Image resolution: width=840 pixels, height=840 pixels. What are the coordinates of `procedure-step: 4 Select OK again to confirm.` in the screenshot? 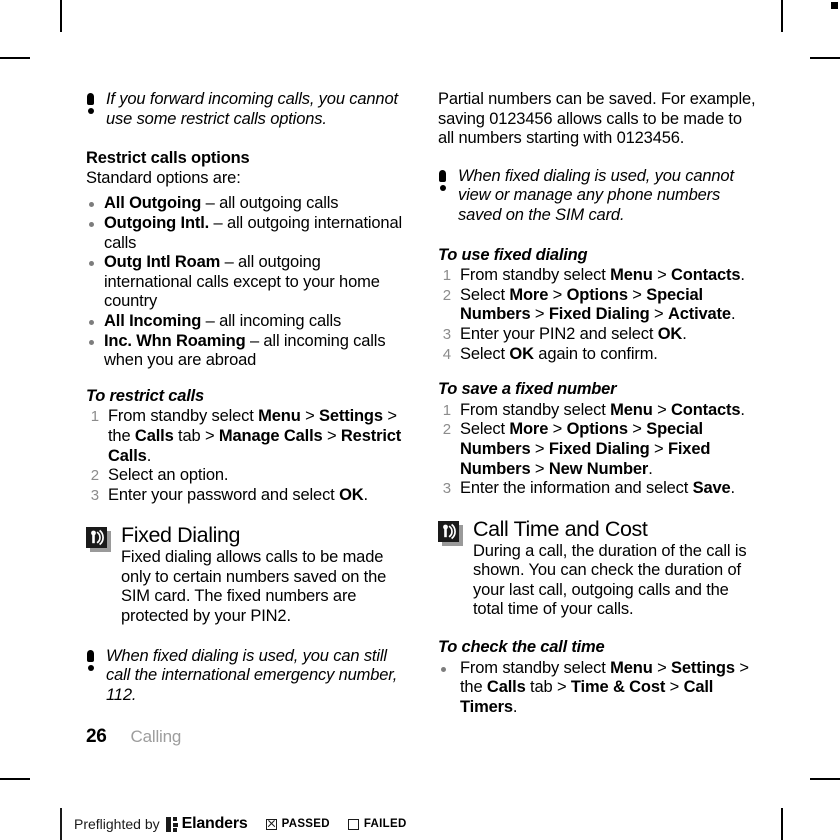 It's located at (598, 355).